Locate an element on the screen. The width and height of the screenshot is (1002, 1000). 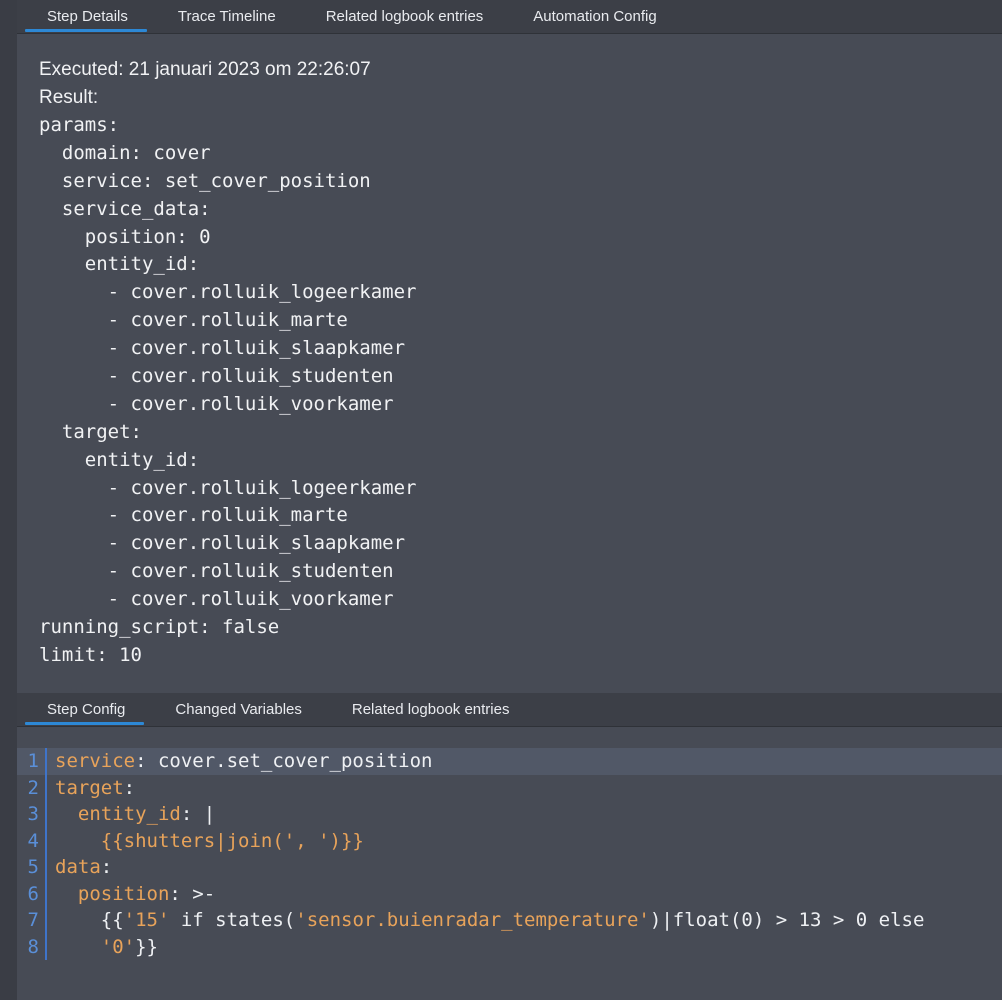
code-key: position is located at coordinates (123, 893).